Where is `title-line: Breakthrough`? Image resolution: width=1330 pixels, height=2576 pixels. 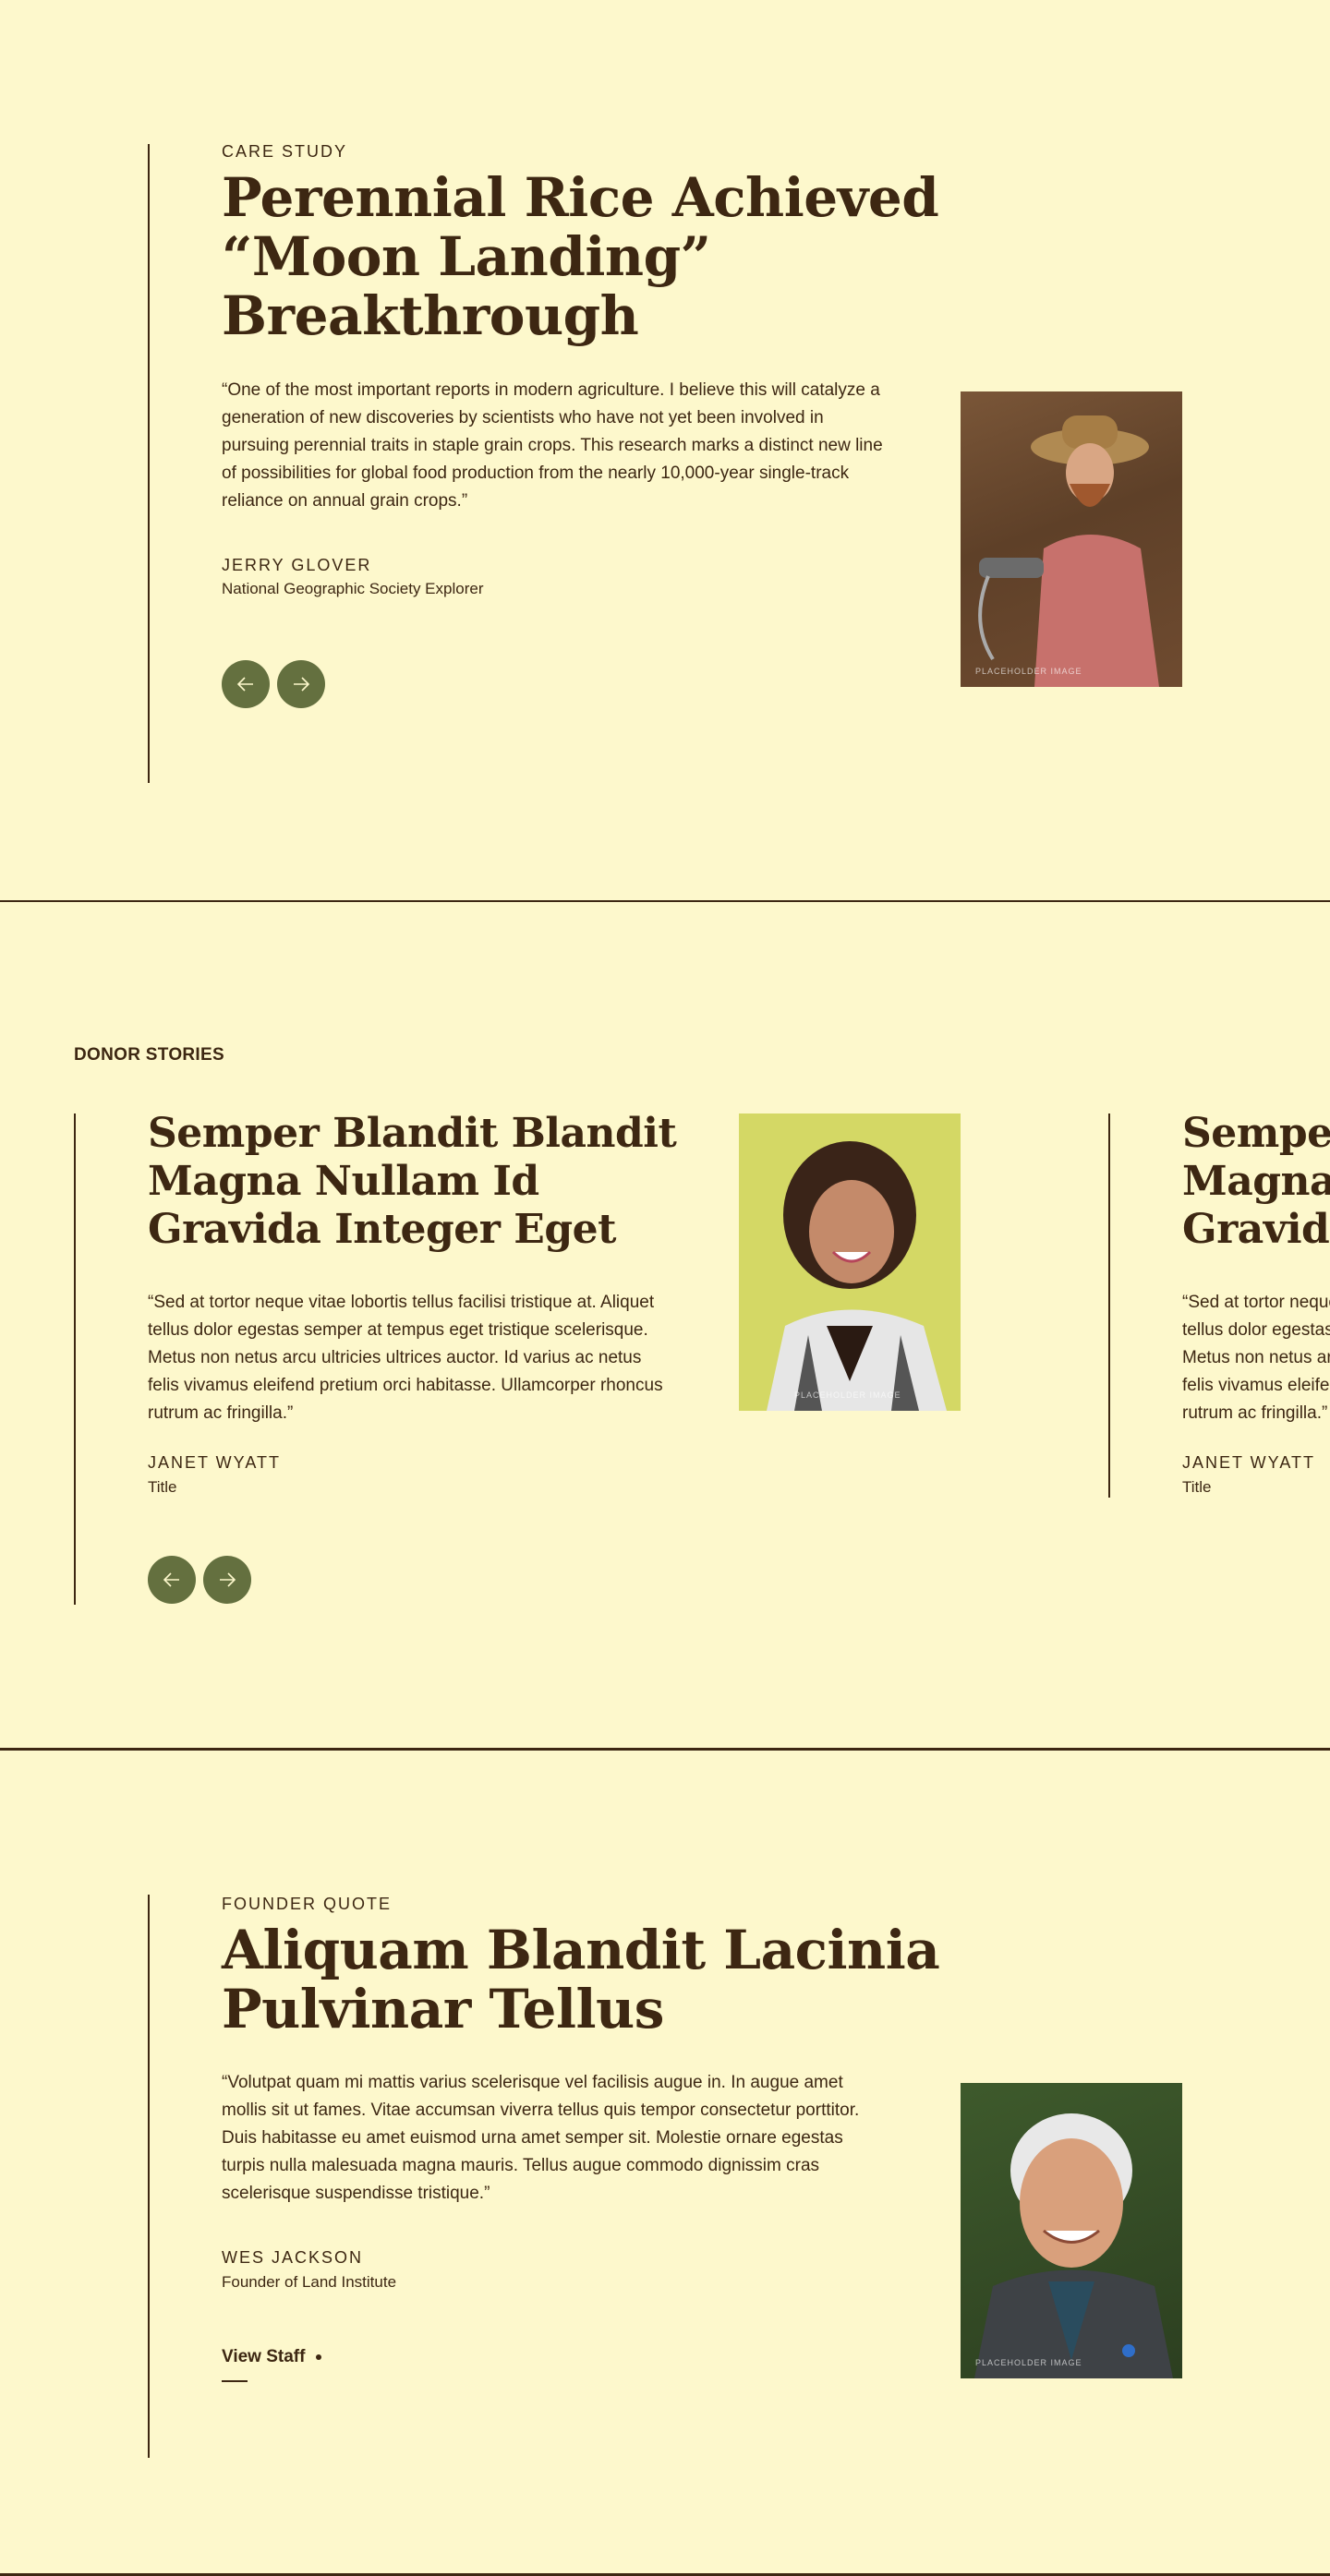 title-line: Breakthrough is located at coordinates (430, 315).